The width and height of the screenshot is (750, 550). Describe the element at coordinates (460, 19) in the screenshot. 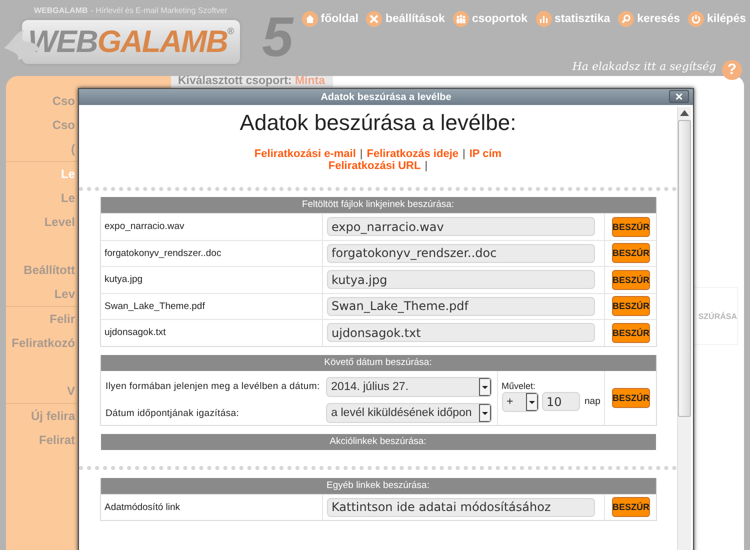

I see `people-icon` at that location.